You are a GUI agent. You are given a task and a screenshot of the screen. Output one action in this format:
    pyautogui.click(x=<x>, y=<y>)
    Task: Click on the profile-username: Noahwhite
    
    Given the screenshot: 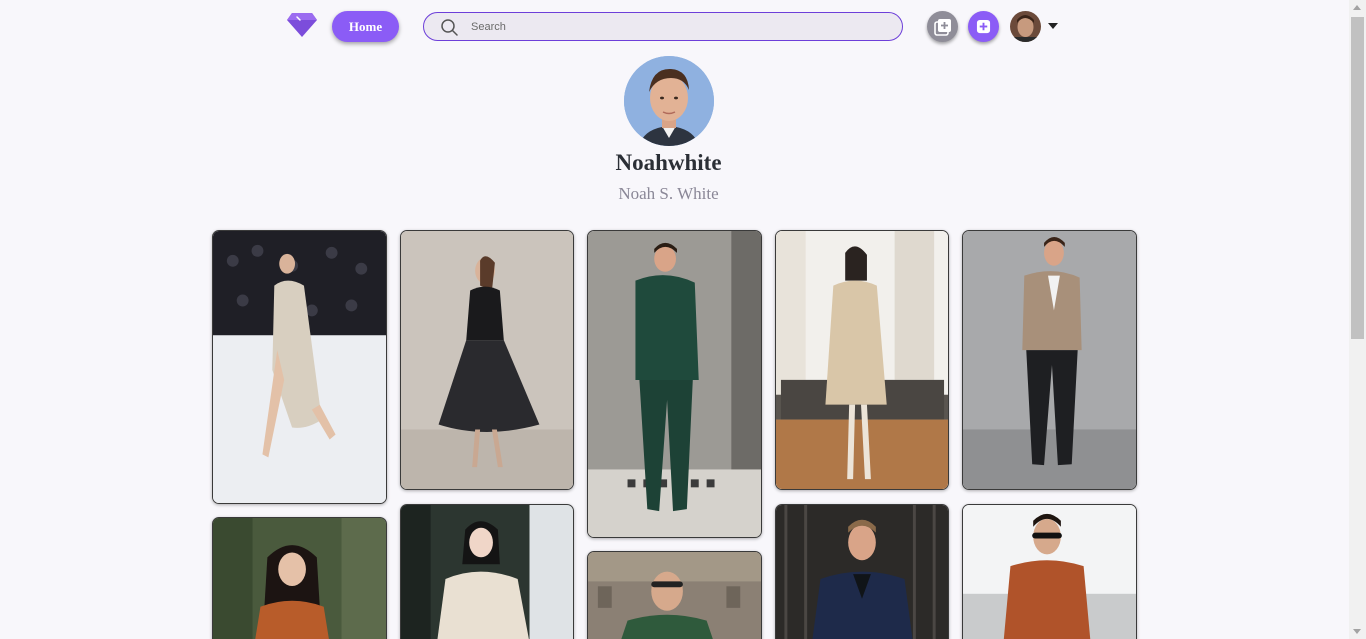 What is the action you would take?
    pyautogui.click(x=668, y=162)
    